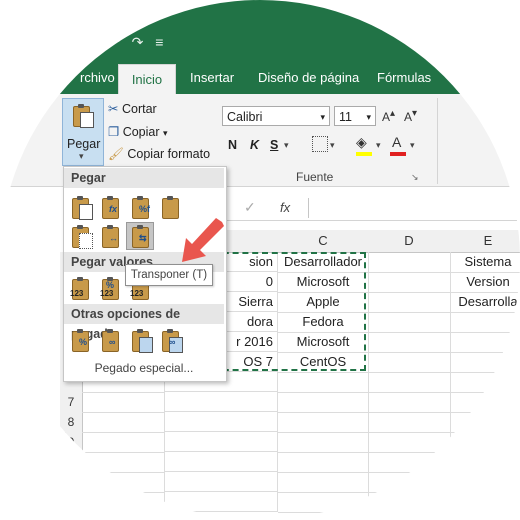  Describe the element at coordinates (285, 207) in the screenshot. I see `insert-function-icon: fx` at that location.